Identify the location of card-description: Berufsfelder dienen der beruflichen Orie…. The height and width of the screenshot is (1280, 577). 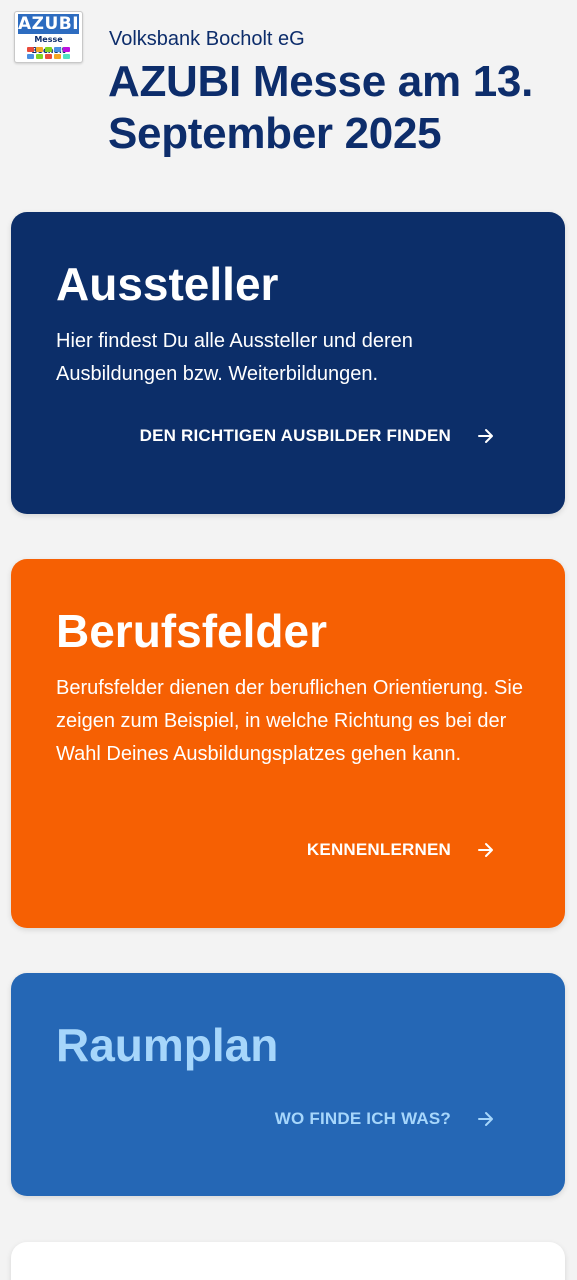
(289, 721).